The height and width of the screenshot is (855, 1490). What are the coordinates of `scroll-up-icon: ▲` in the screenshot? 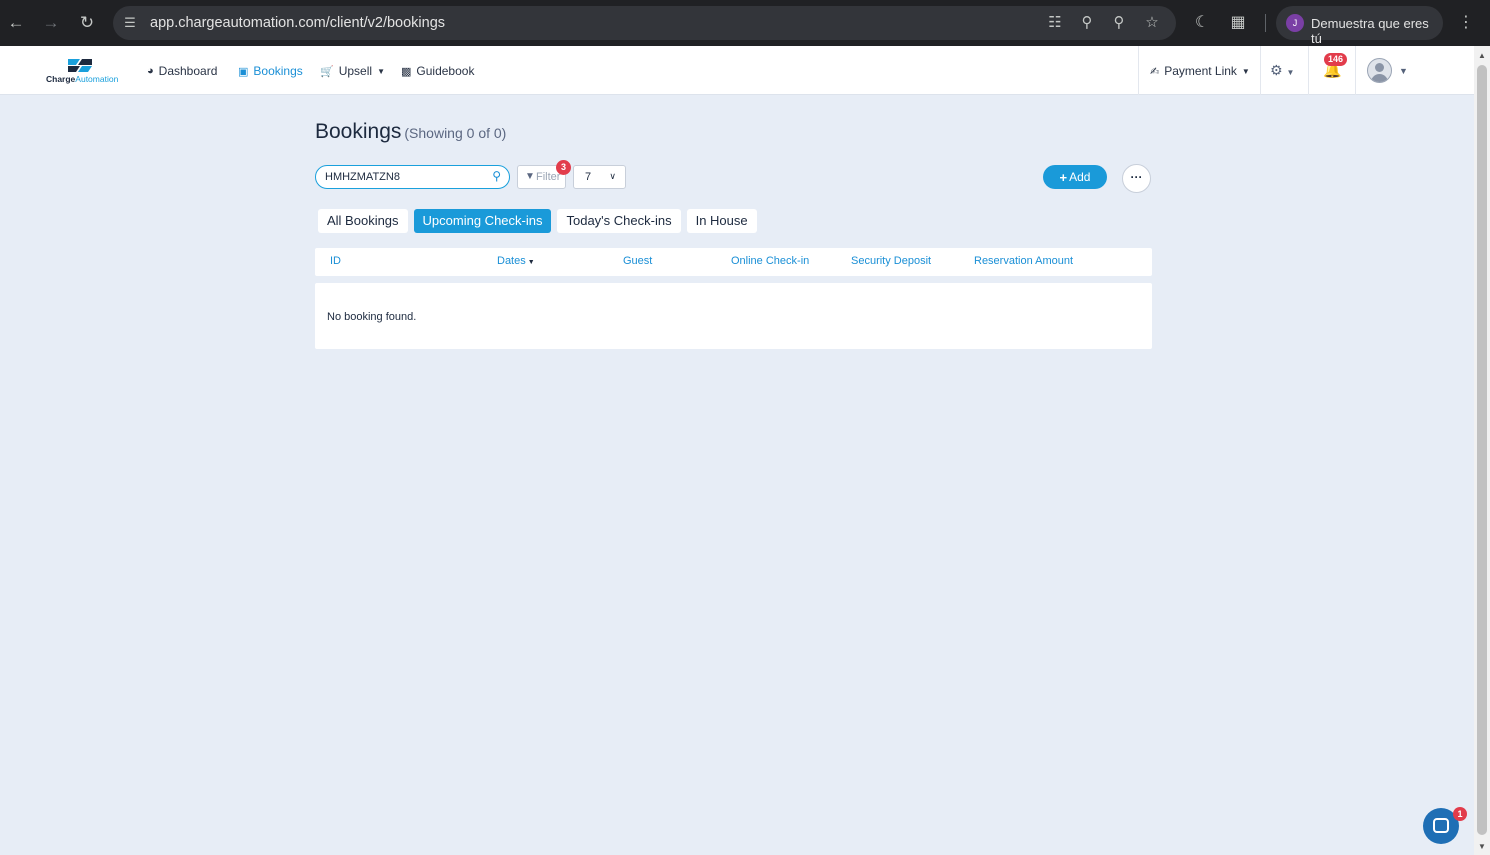 It's located at (1482, 55).